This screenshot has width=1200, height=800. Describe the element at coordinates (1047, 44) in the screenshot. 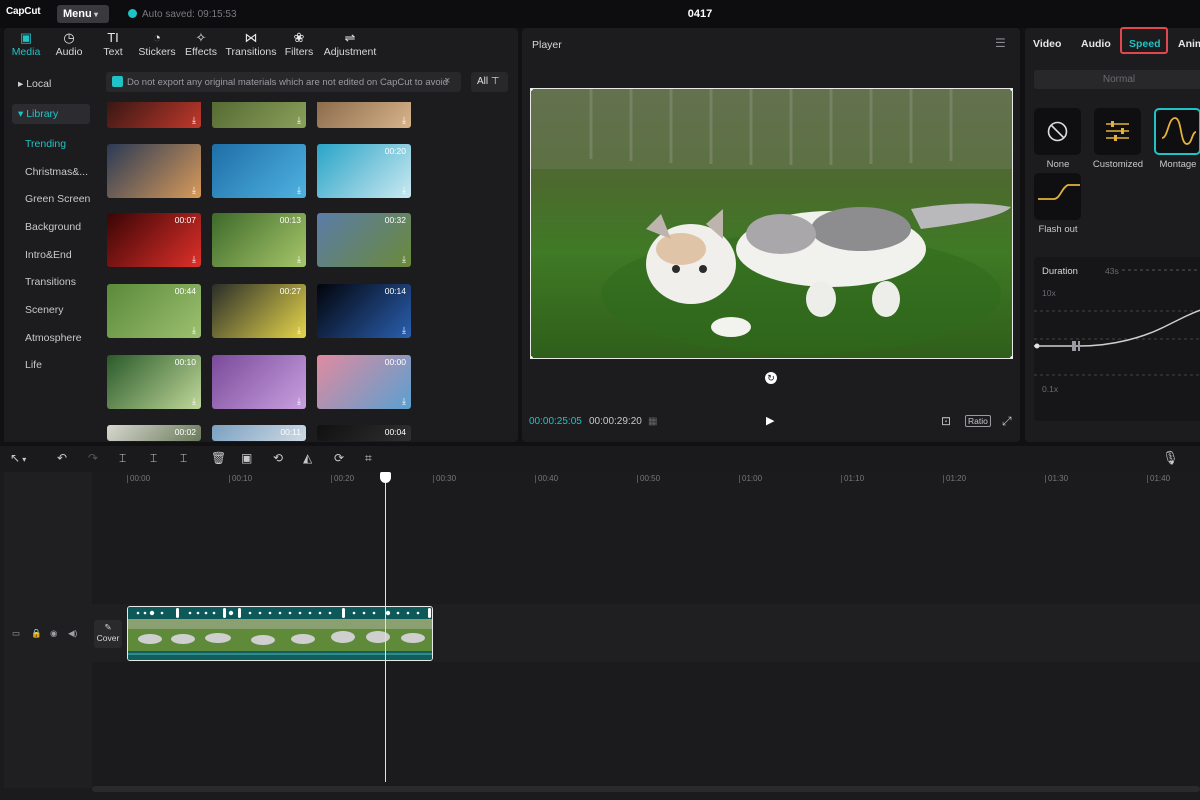

I see `tab-video: Video` at that location.